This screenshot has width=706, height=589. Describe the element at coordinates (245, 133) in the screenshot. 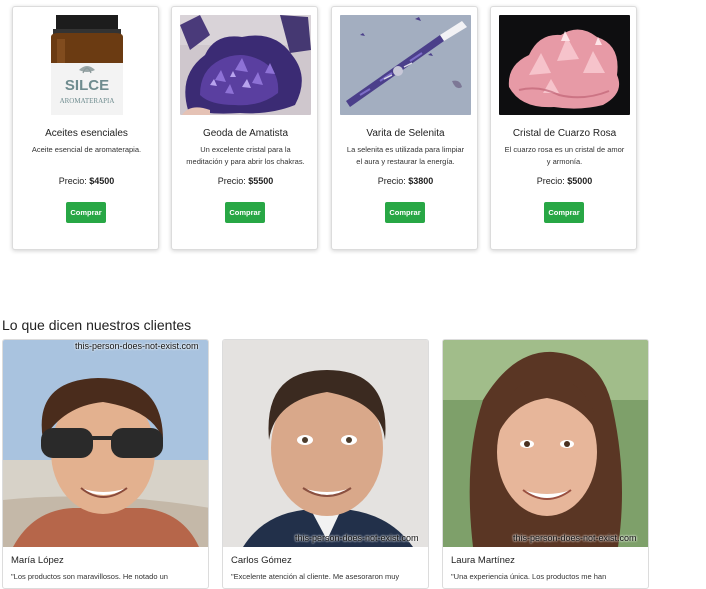

I see `product-name: Geoda de Amatista` at that location.